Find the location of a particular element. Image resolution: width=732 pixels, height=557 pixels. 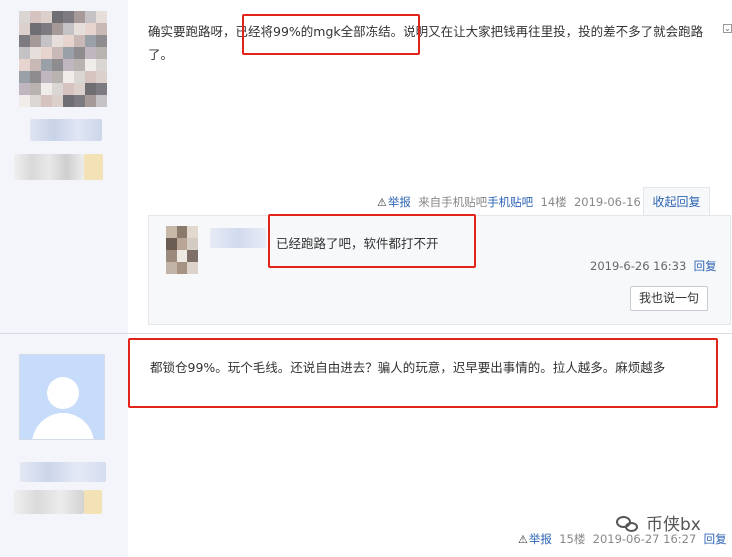

wechat-icon is located at coordinates (629, 525).